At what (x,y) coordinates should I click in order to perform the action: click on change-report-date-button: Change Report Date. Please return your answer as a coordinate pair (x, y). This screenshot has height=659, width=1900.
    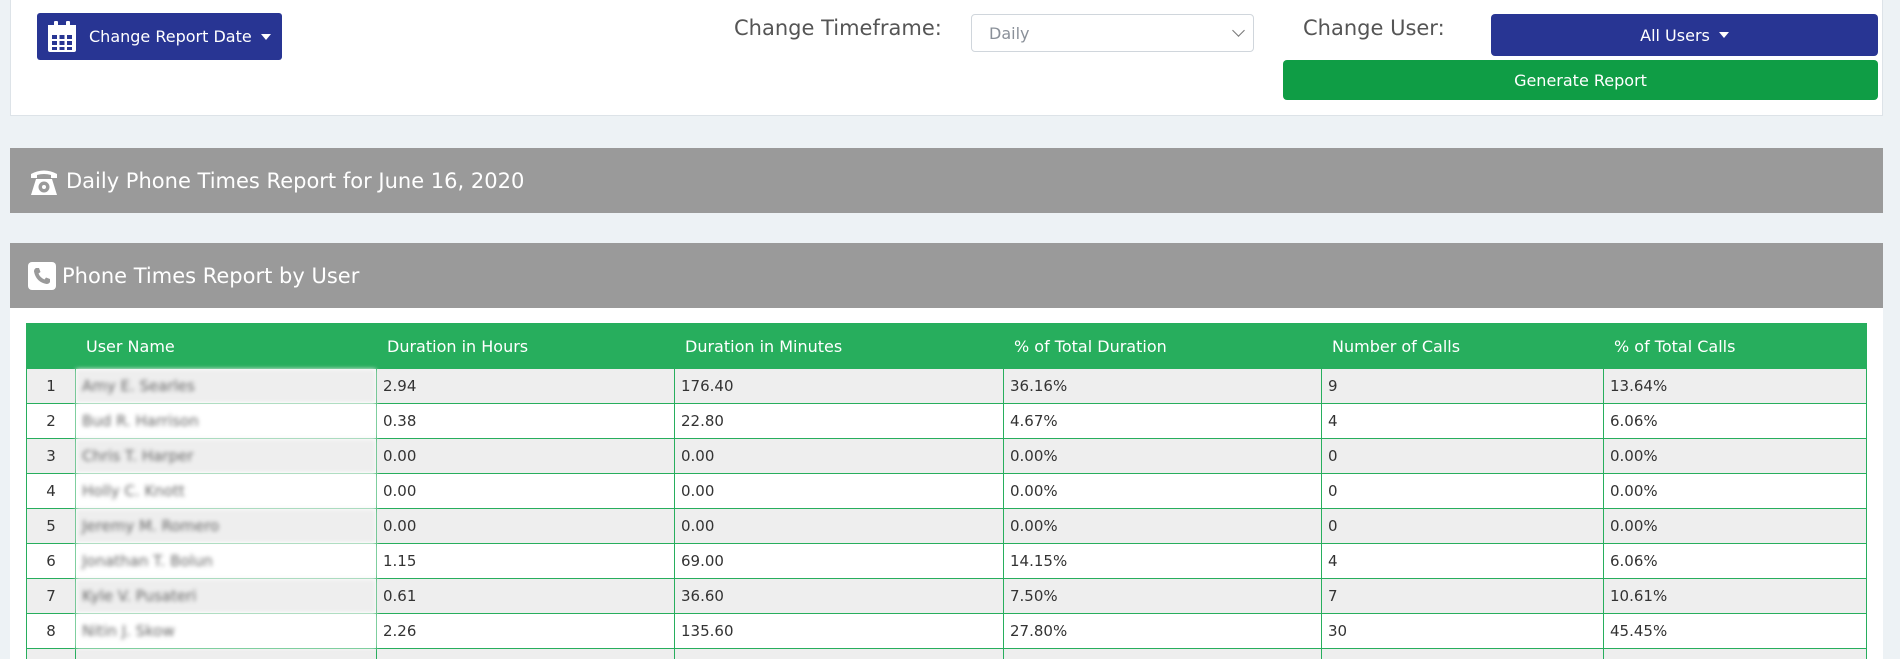
    Looking at the image, I should click on (159, 36).